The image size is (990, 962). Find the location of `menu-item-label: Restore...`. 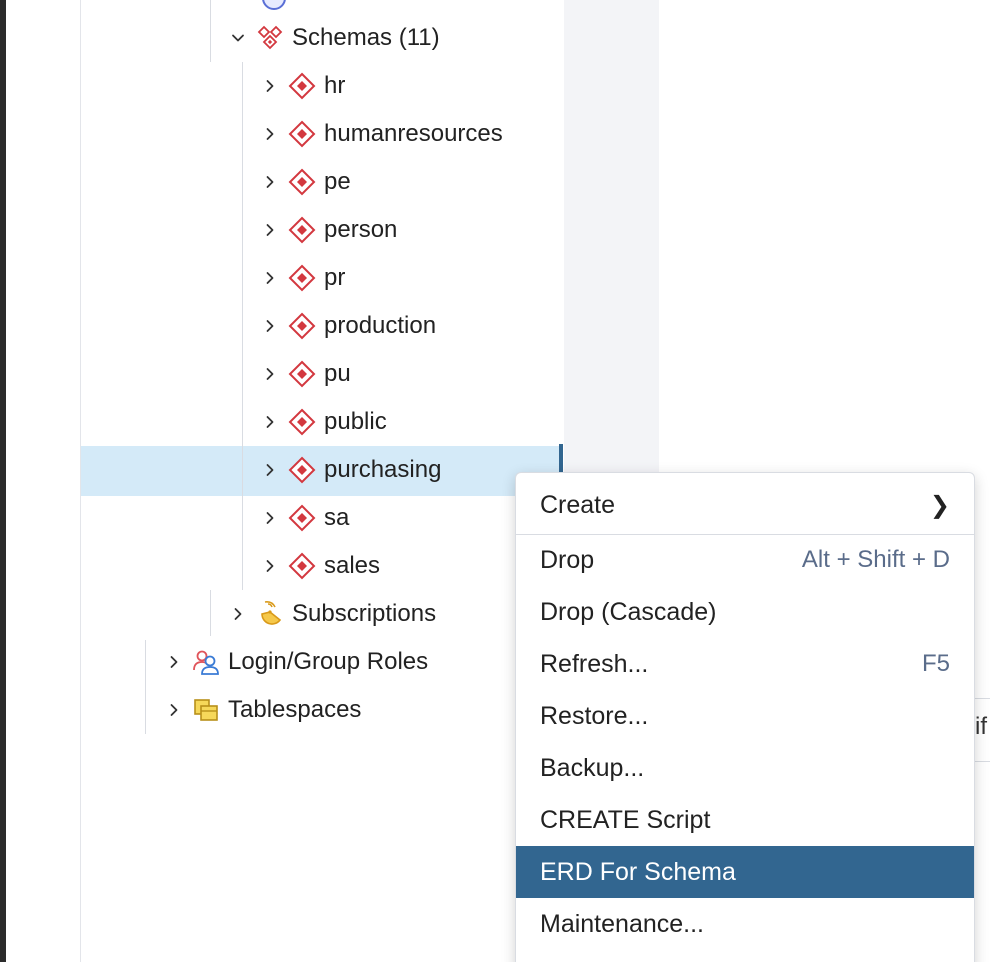

menu-item-label: Restore... is located at coordinates (594, 715).